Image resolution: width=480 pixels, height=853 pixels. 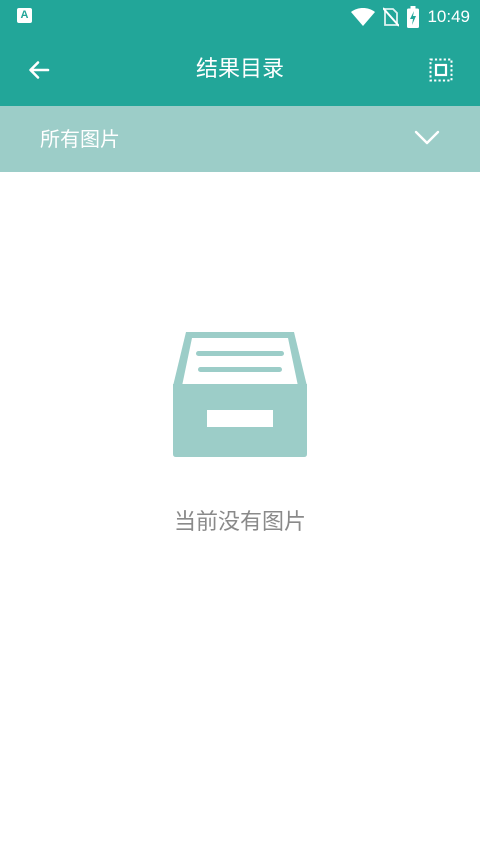 I want to click on arrow-left-icon, so click(x=39, y=70).